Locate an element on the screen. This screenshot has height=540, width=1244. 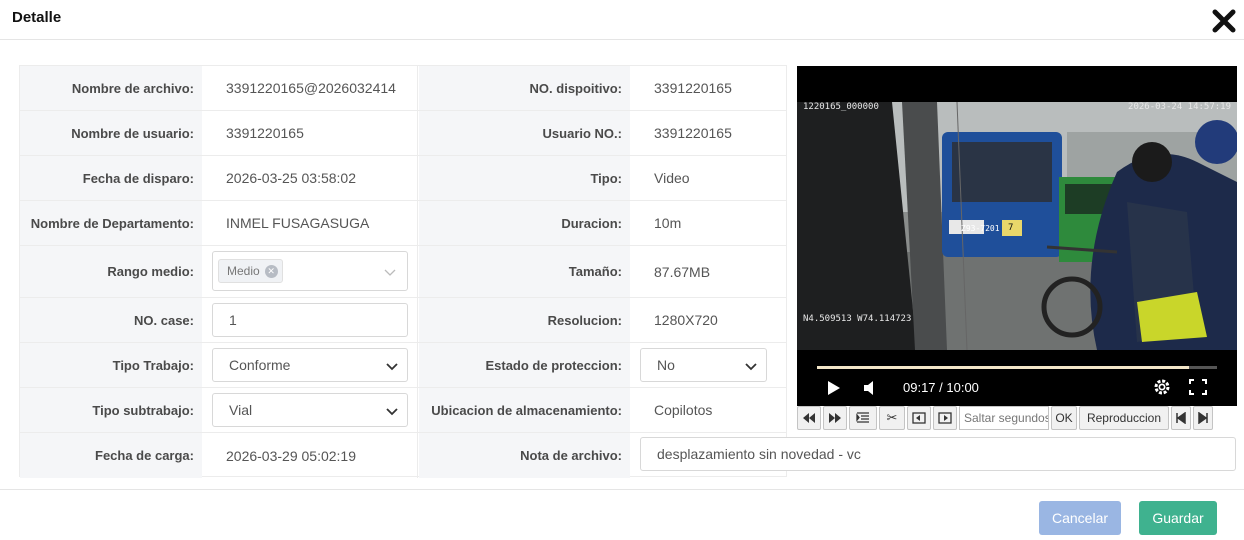
video-progress-bar is located at coordinates (1017, 367).